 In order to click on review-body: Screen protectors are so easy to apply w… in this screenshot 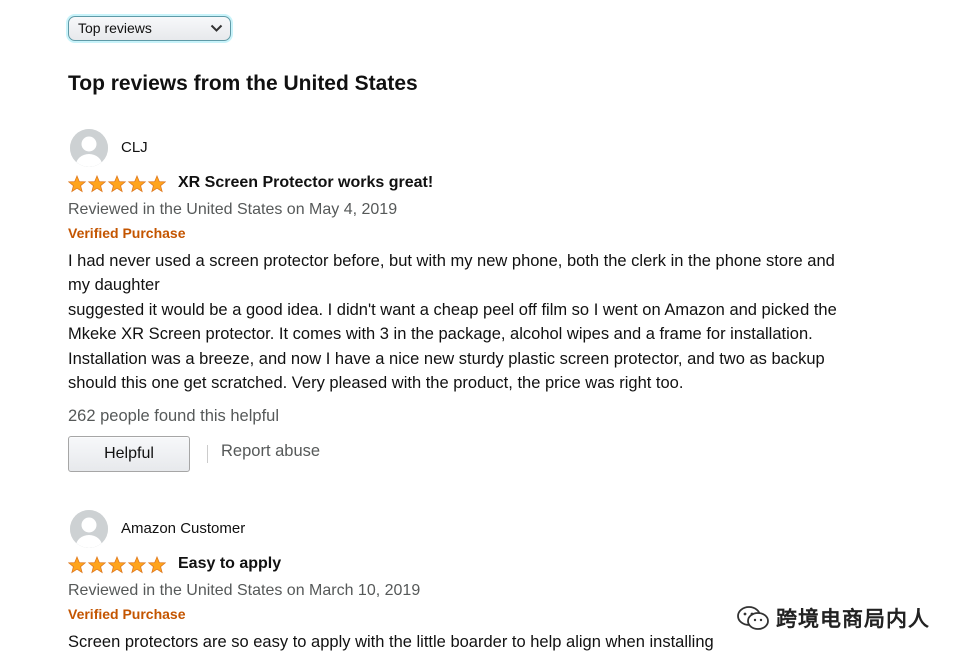, I will do `click(391, 642)`.